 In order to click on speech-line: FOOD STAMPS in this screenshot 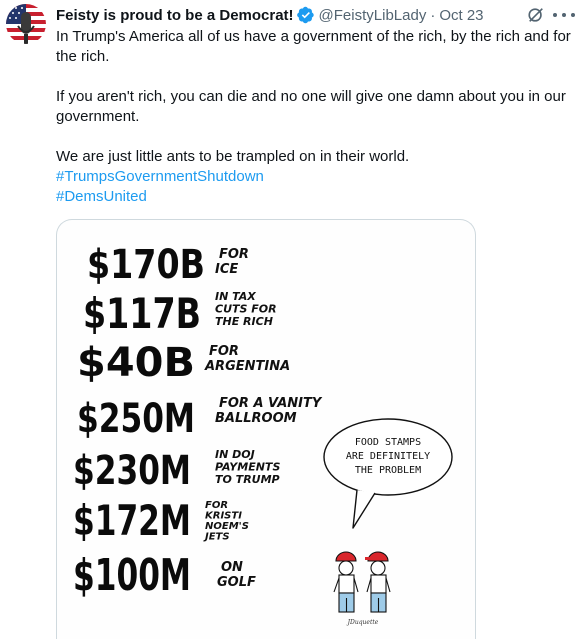, I will do `click(388, 442)`.